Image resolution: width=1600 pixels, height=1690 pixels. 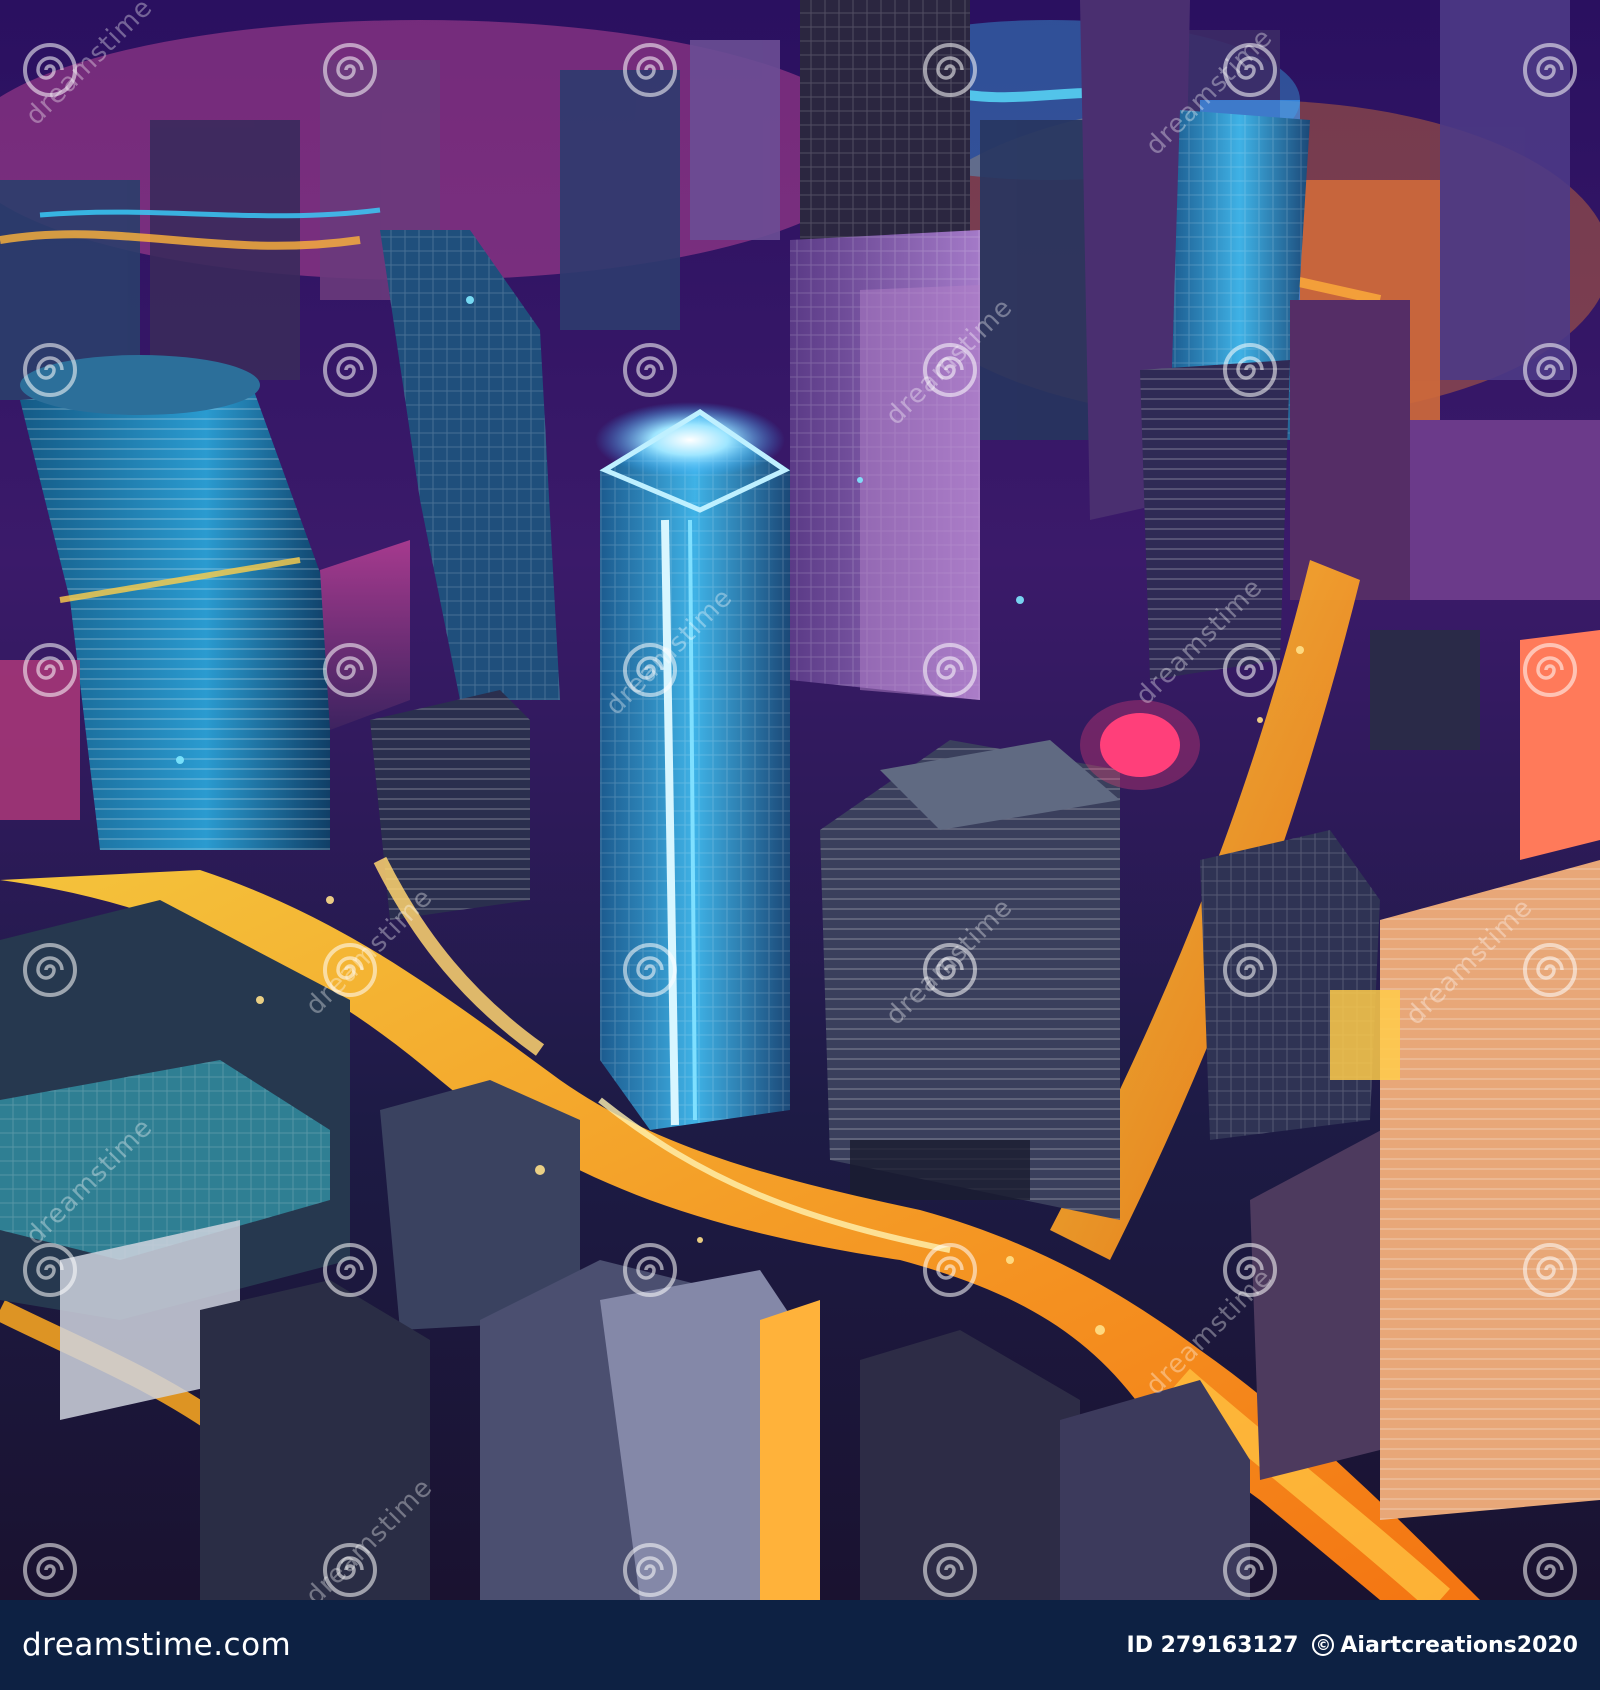 What do you see at coordinates (156, 1645) in the screenshot?
I see `dreamstime-logo: dreamstime.com` at bounding box center [156, 1645].